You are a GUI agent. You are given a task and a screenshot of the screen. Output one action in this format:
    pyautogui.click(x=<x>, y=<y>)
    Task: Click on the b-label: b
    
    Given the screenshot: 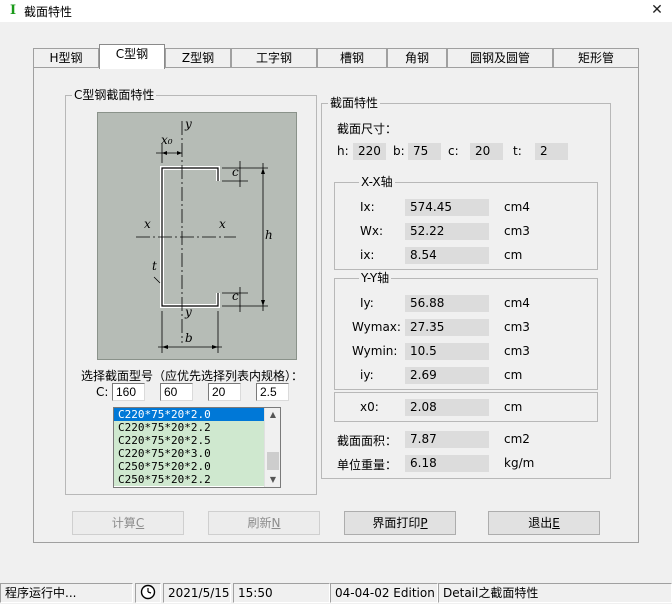 What is the action you would take?
    pyautogui.click(x=189, y=338)
    